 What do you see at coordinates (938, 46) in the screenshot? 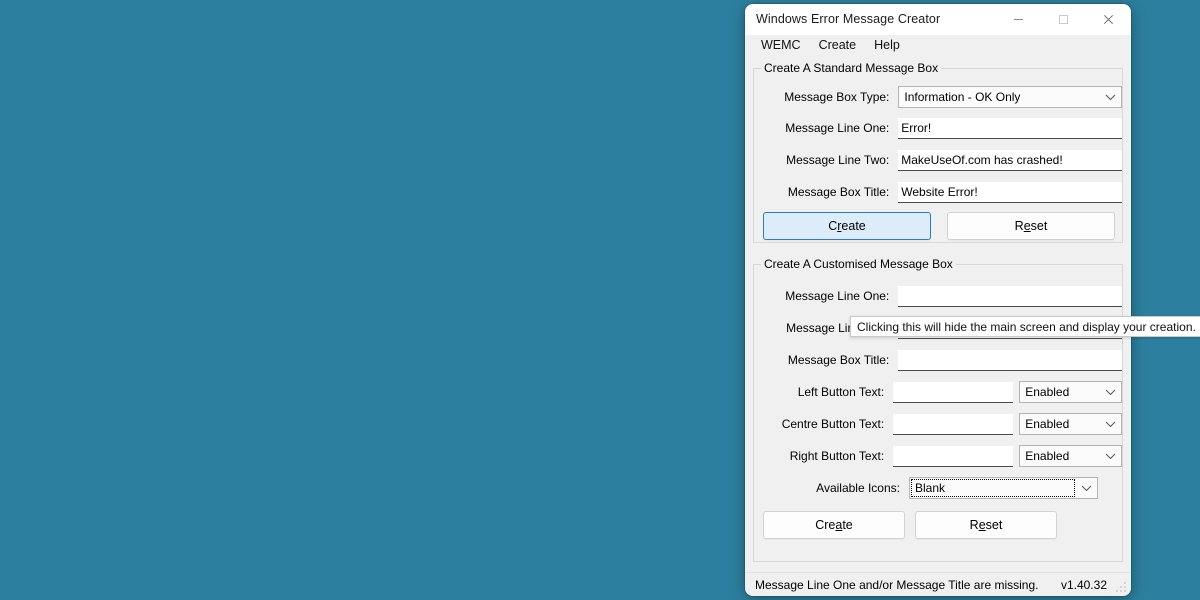
I see `menu-bar: WEMC Create Help` at bounding box center [938, 46].